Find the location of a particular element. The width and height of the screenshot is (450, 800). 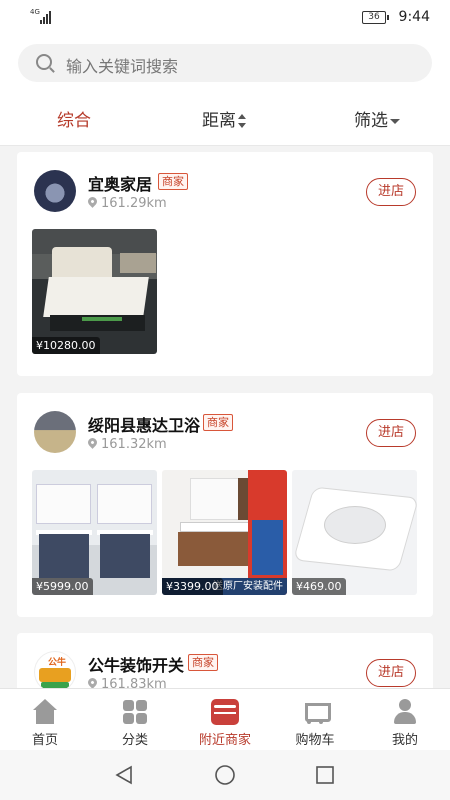

tab-category: 分类 is located at coordinates (135, 720).